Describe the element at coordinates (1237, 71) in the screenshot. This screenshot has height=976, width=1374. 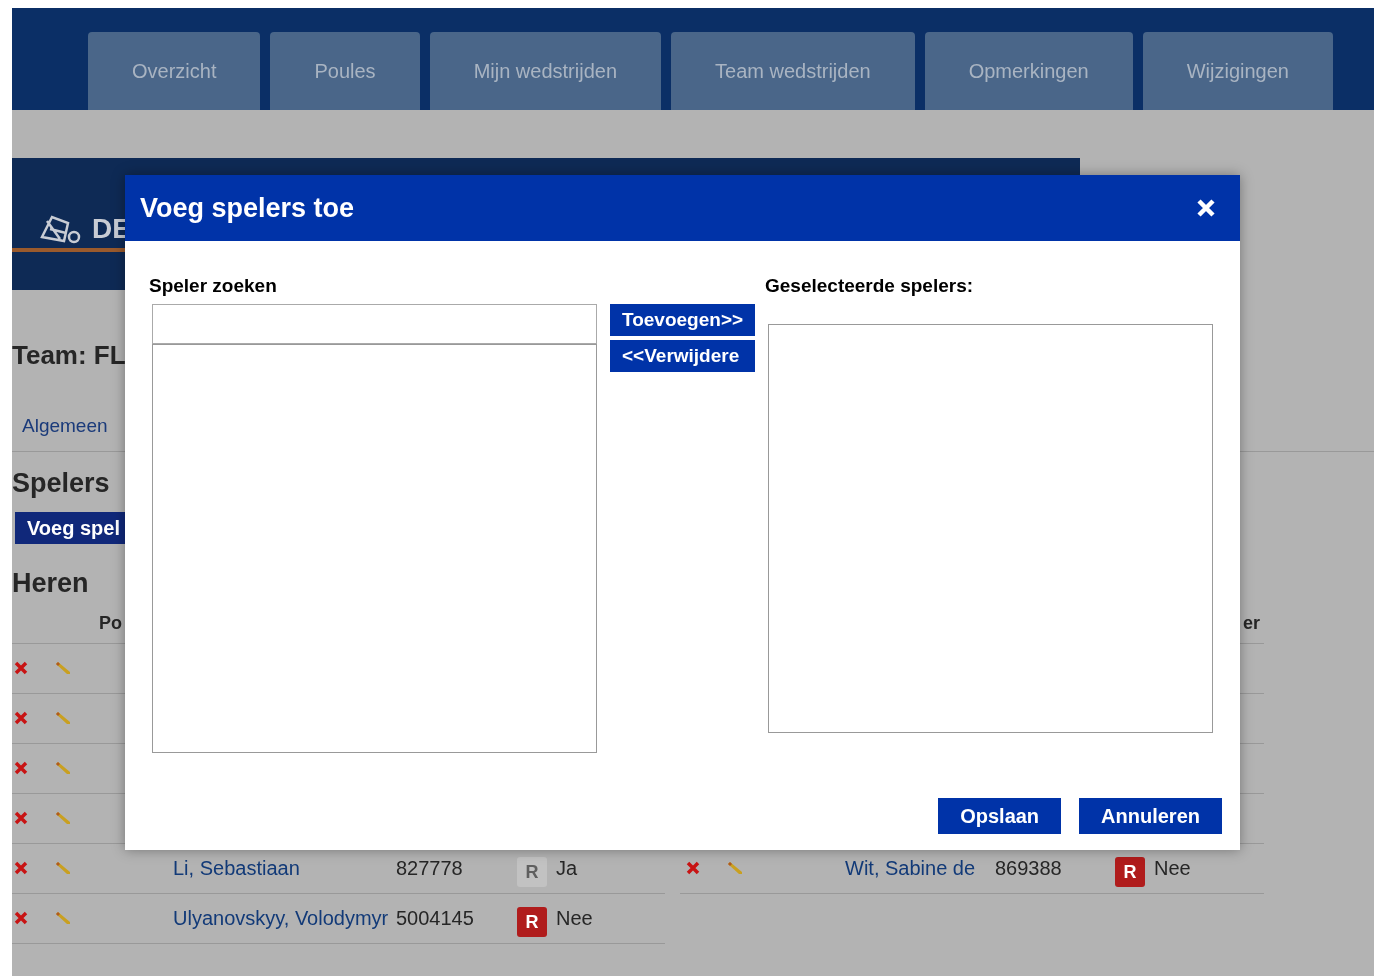
I see `nav-tab: Wijzigingen` at that location.